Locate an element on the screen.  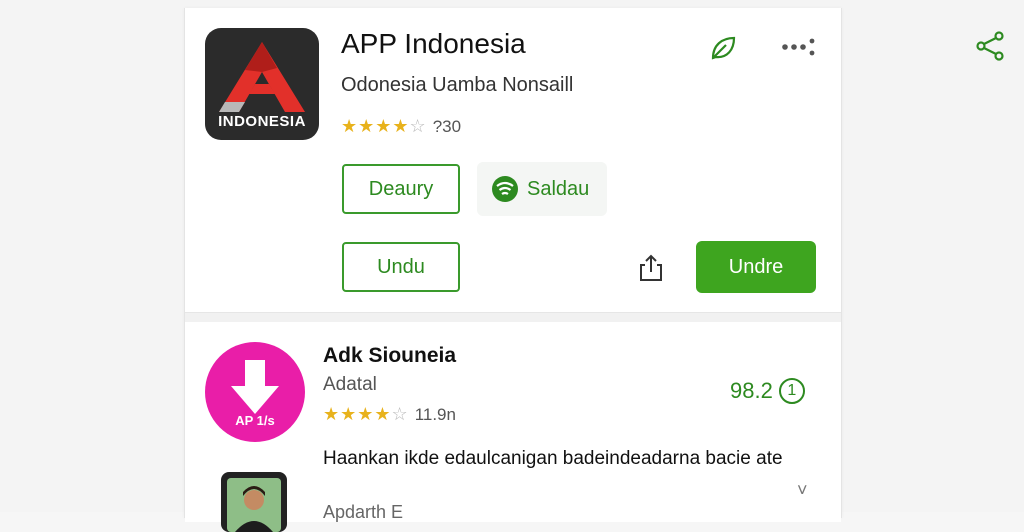
install-button: Undre is located at coordinates (756, 267).